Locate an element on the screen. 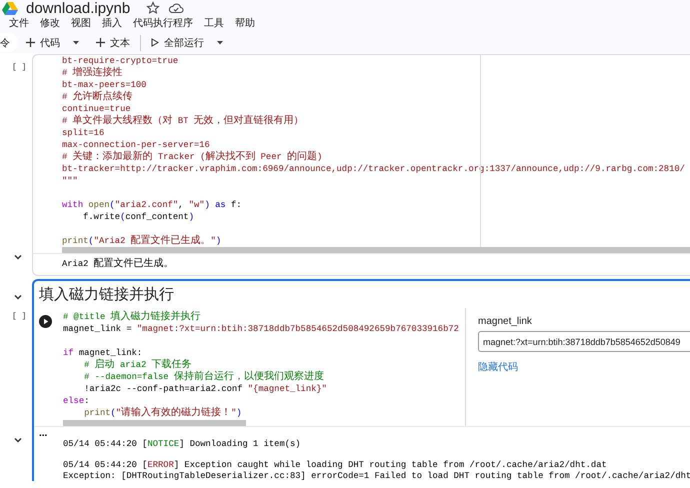 The height and width of the screenshot is (488, 690). toolbar-button: 文本 is located at coordinates (113, 42).